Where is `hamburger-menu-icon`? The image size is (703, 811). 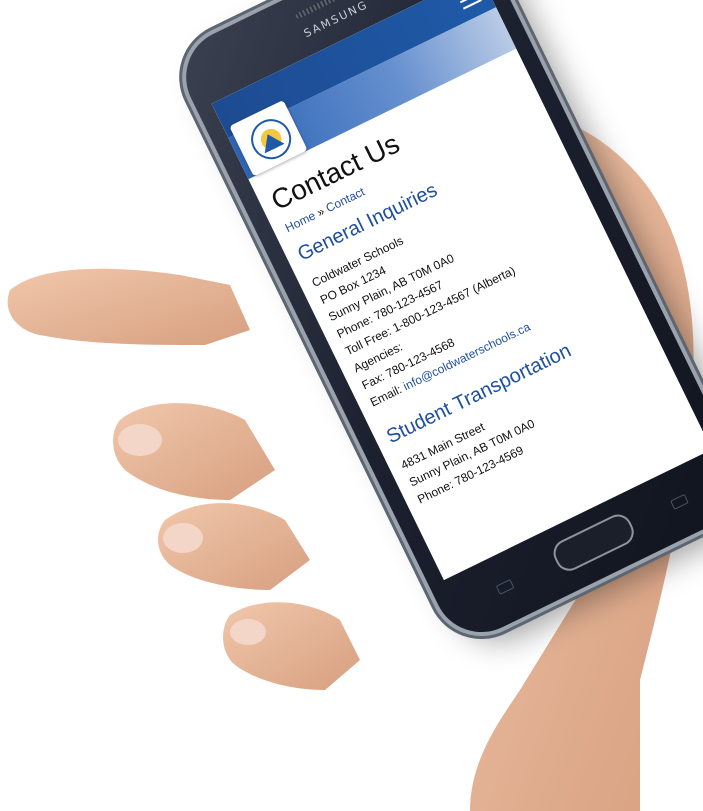
hamburger-menu-icon is located at coordinates (469, 5).